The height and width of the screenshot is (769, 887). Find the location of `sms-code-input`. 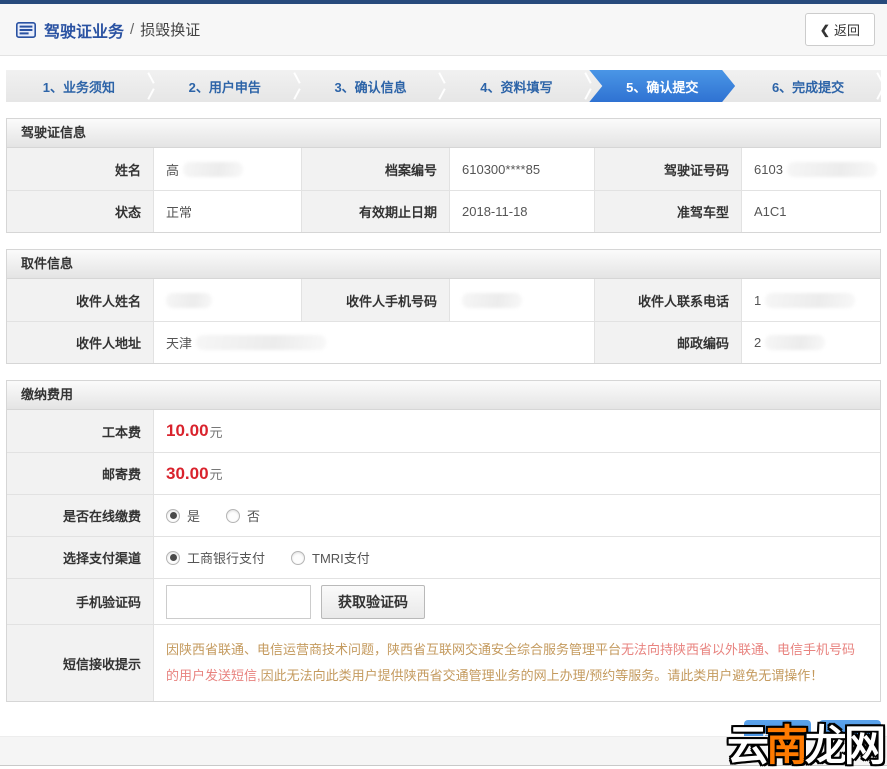

sms-code-input is located at coordinates (238, 601).